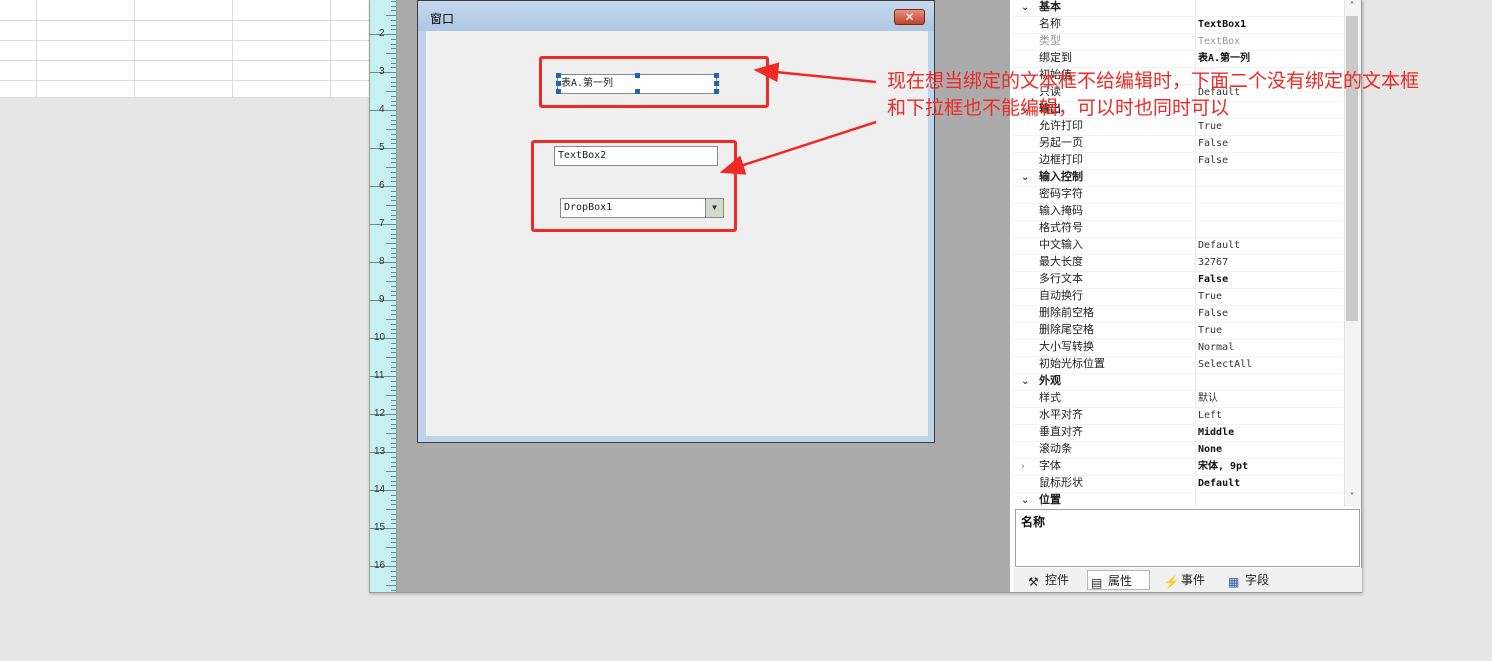 This screenshot has height=661, width=1492. What do you see at coordinates (654, 82) in the screenshot?
I see `annotation-highlight-box` at bounding box center [654, 82].